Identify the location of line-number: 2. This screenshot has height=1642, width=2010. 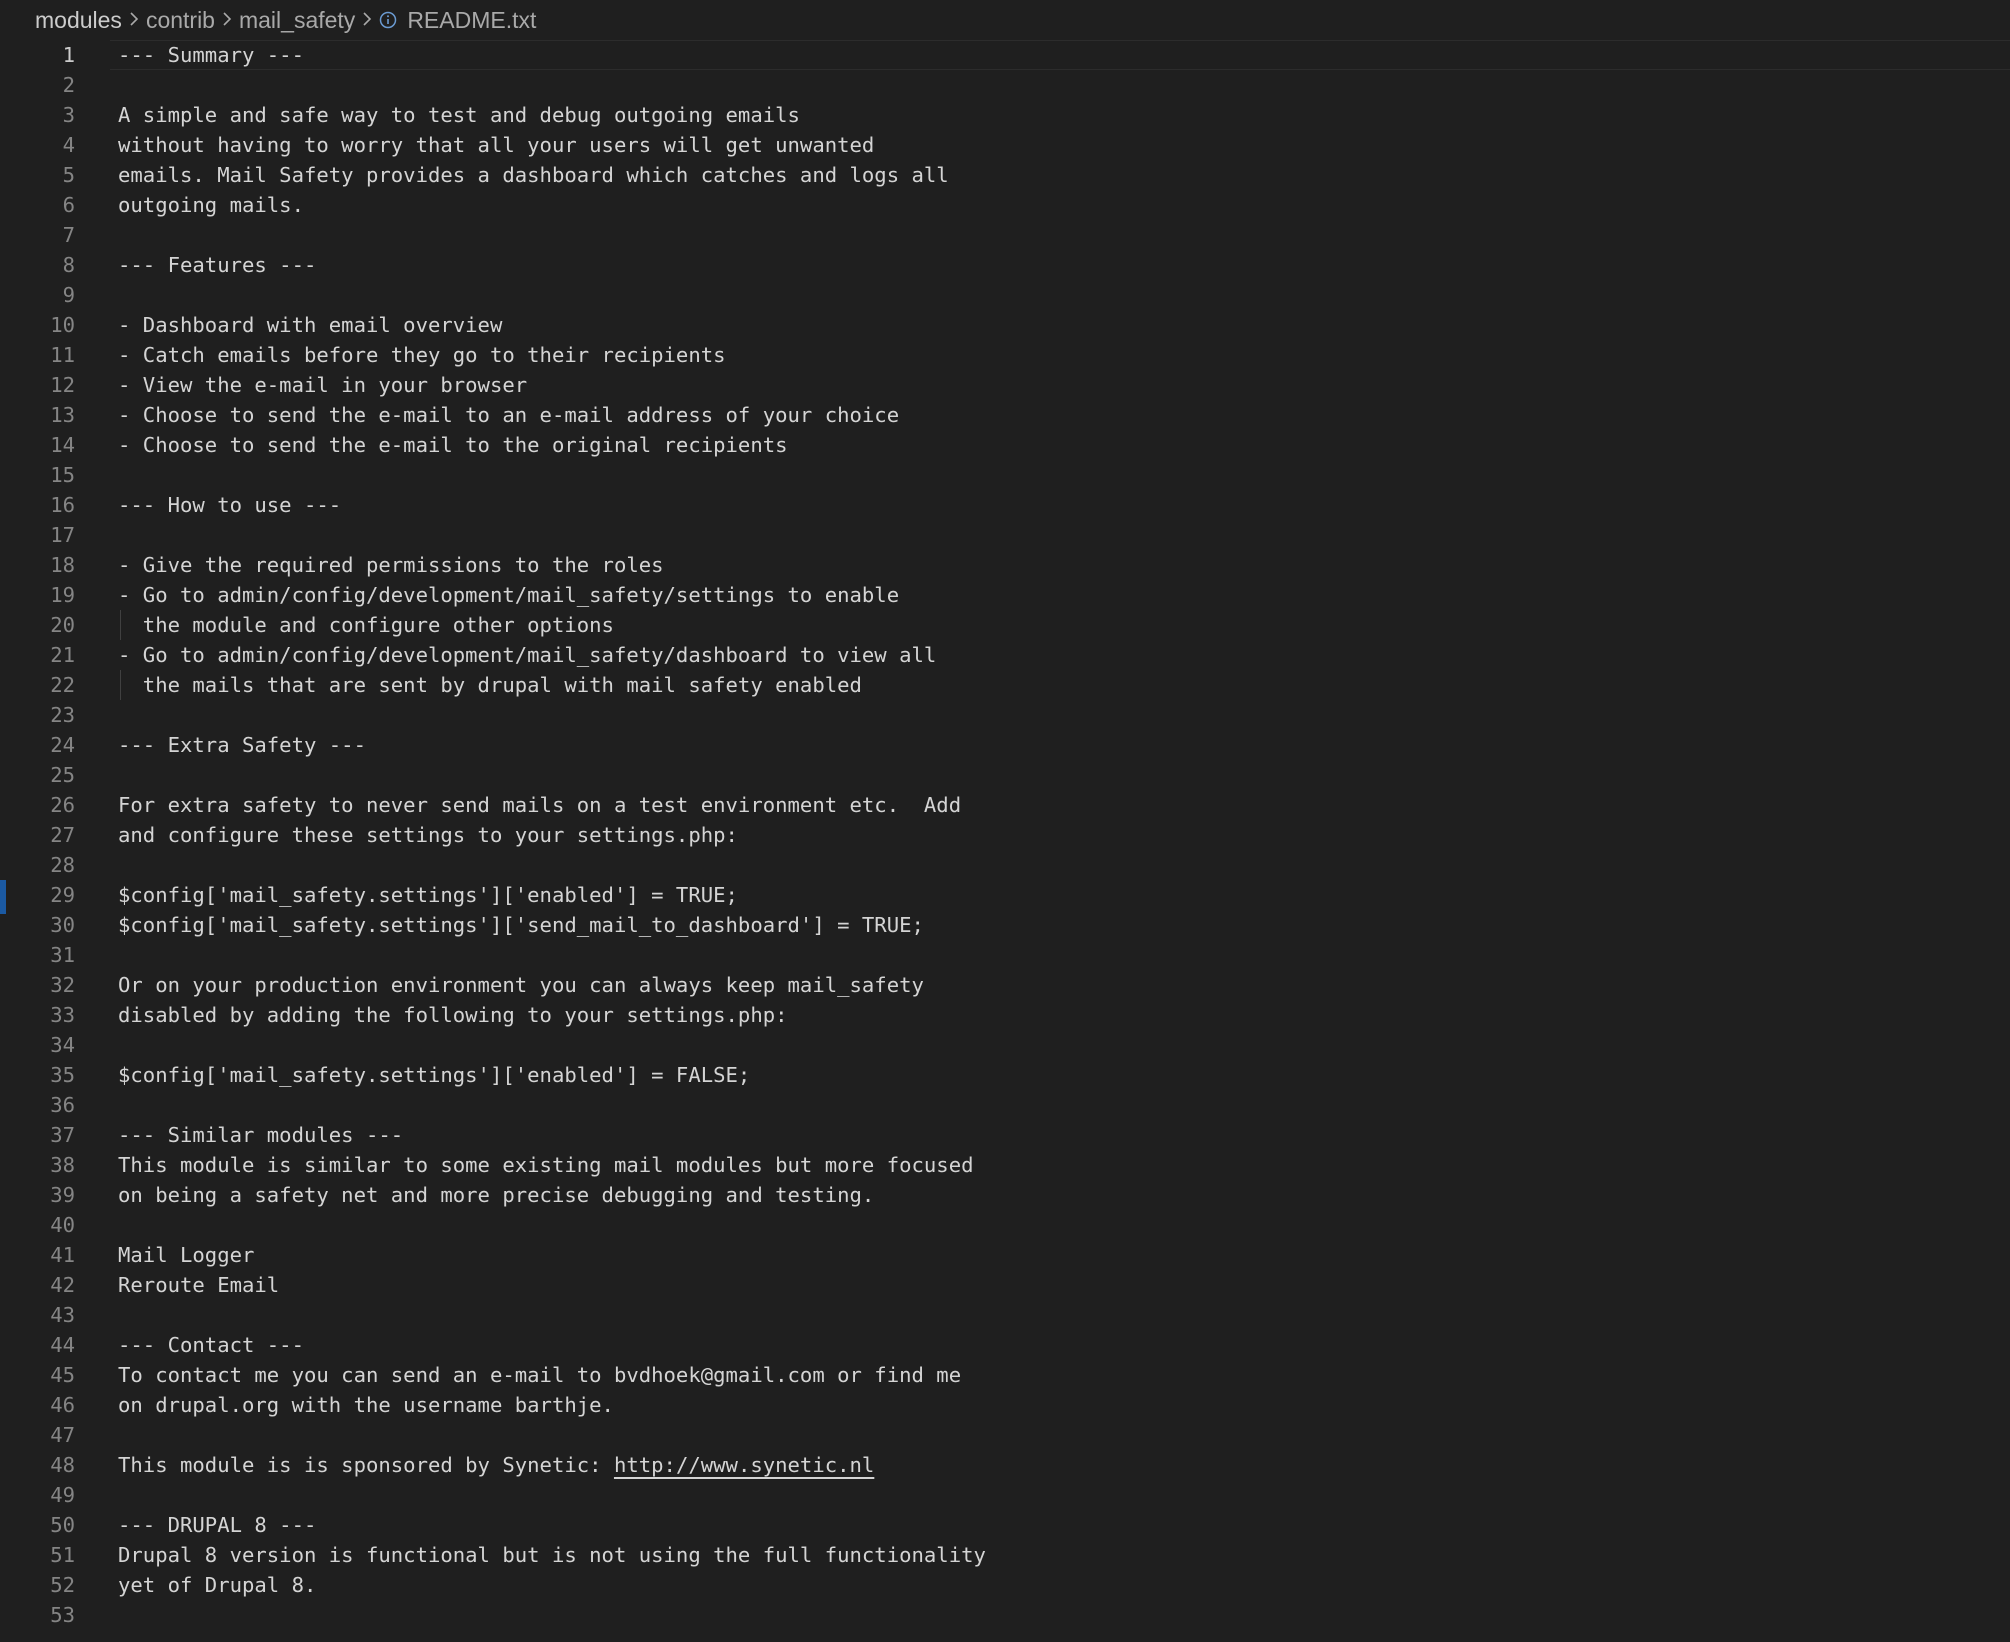
(68, 85).